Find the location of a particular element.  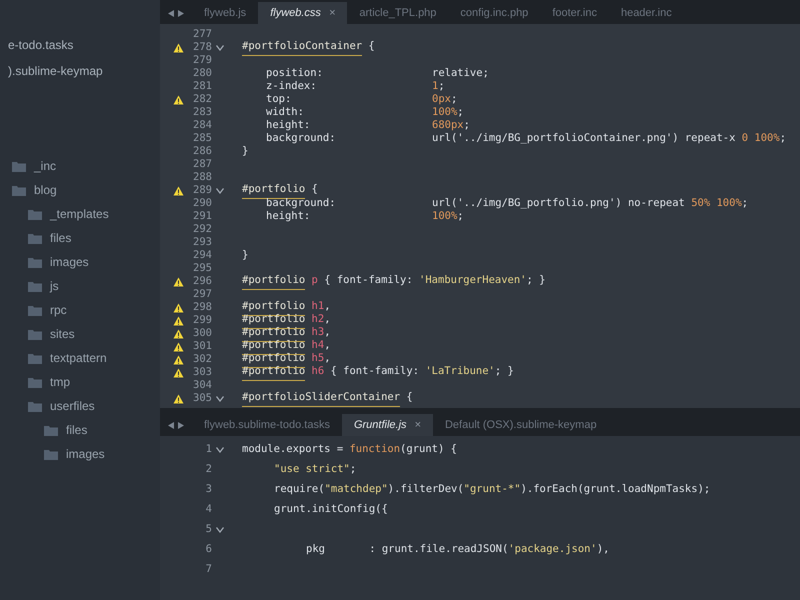

line-number: 297 is located at coordinates (202, 294).